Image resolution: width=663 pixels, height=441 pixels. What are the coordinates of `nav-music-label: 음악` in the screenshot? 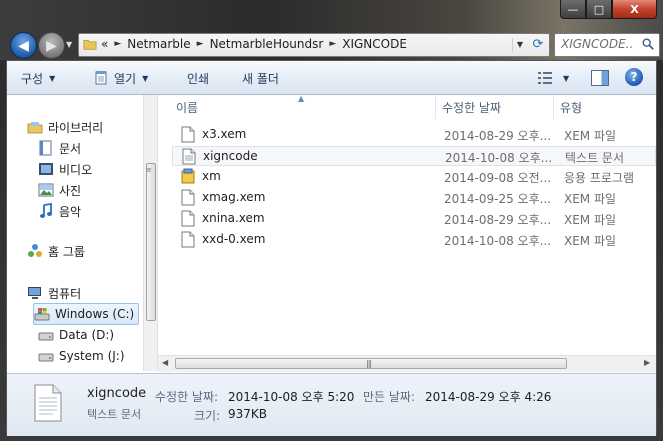 It's located at (70, 211).